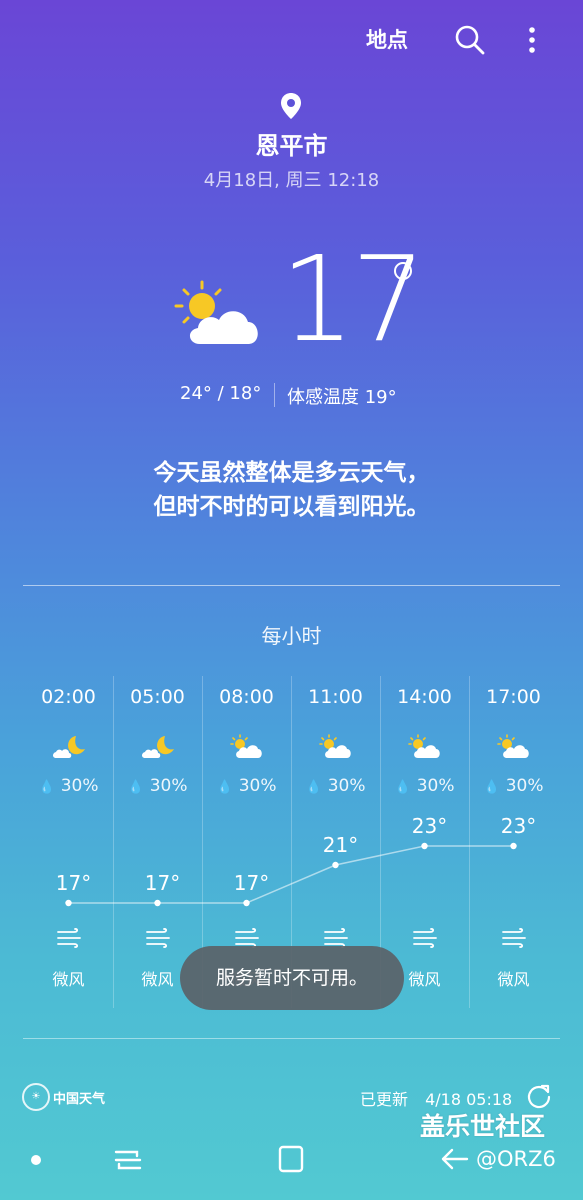 This screenshot has height=1200, width=583. Describe the element at coordinates (79, 1099) in the screenshot. I see `provider-name: 中国天气` at that location.